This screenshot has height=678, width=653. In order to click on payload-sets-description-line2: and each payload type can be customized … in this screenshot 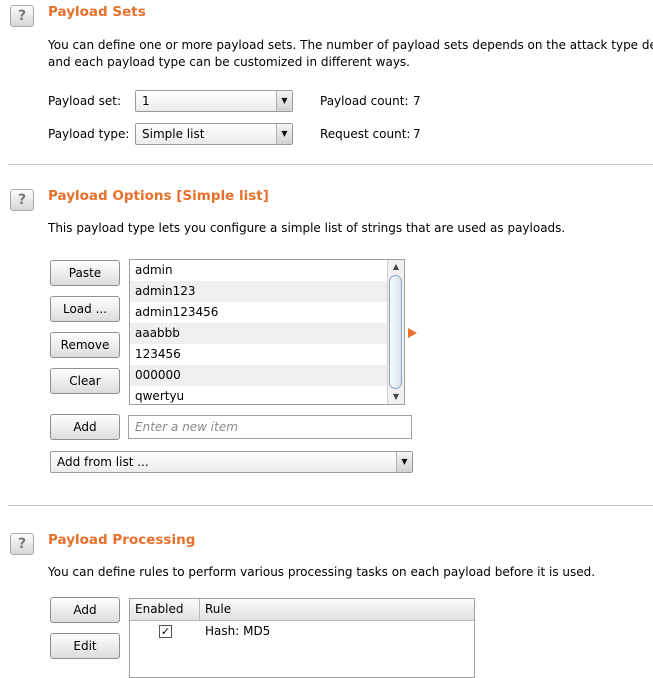, I will do `click(229, 62)`.